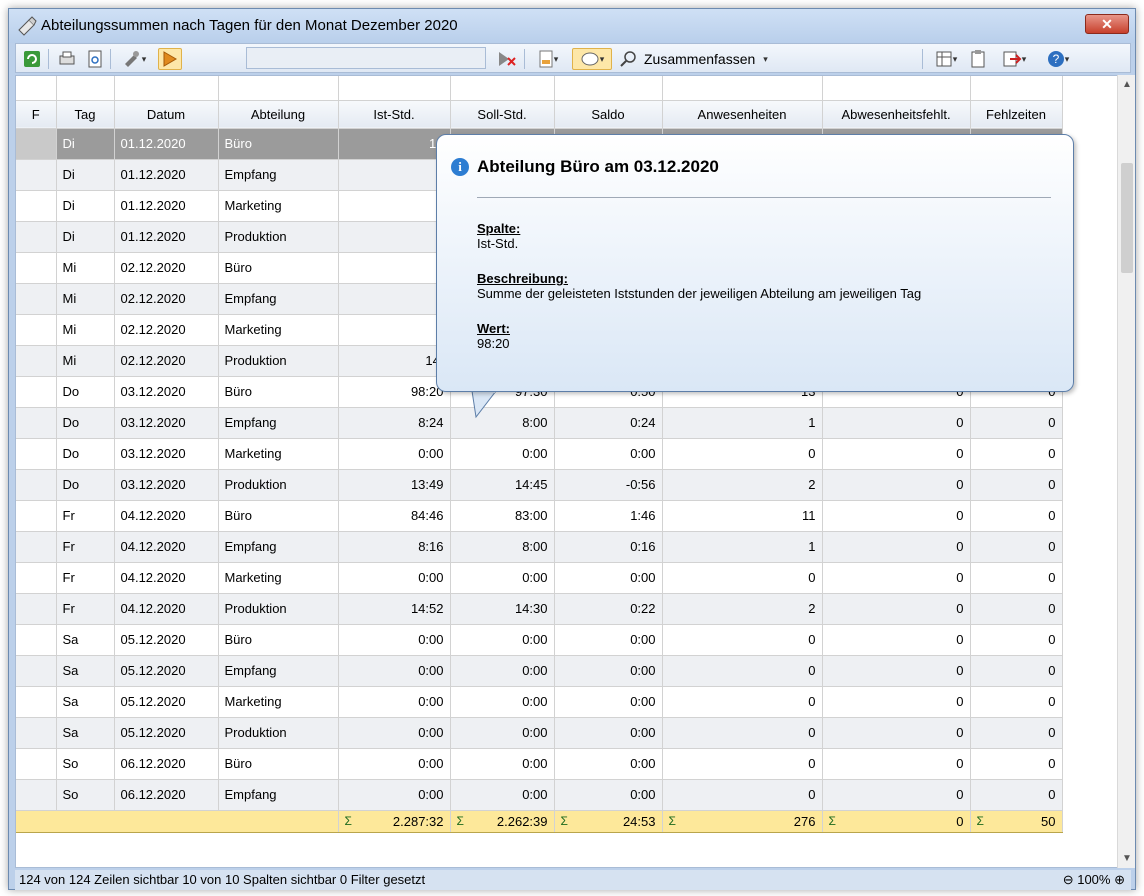 Image resolution: width=1144 pixels, height=896 pixels. What do you see at coordinates (548, 59) in the screenshot?
I see `export-dropdown-icon: ▾` at bounding box center [548, 59].